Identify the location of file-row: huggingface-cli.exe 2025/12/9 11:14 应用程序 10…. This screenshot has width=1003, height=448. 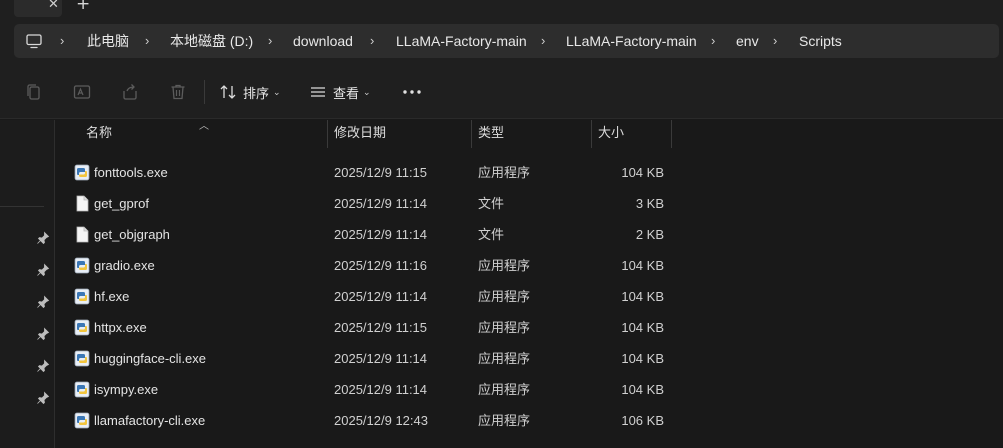
(529, 358).